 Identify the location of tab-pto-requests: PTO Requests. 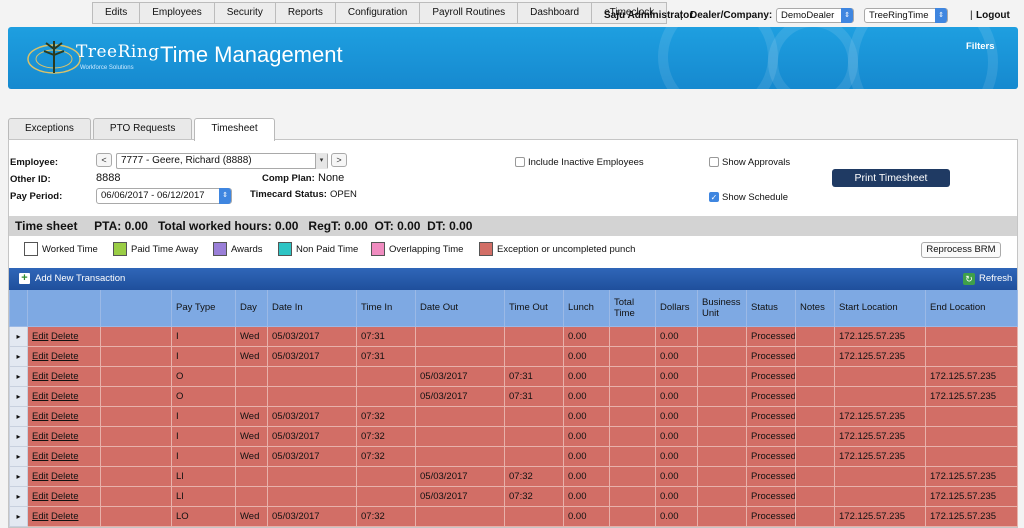
(142, 129).